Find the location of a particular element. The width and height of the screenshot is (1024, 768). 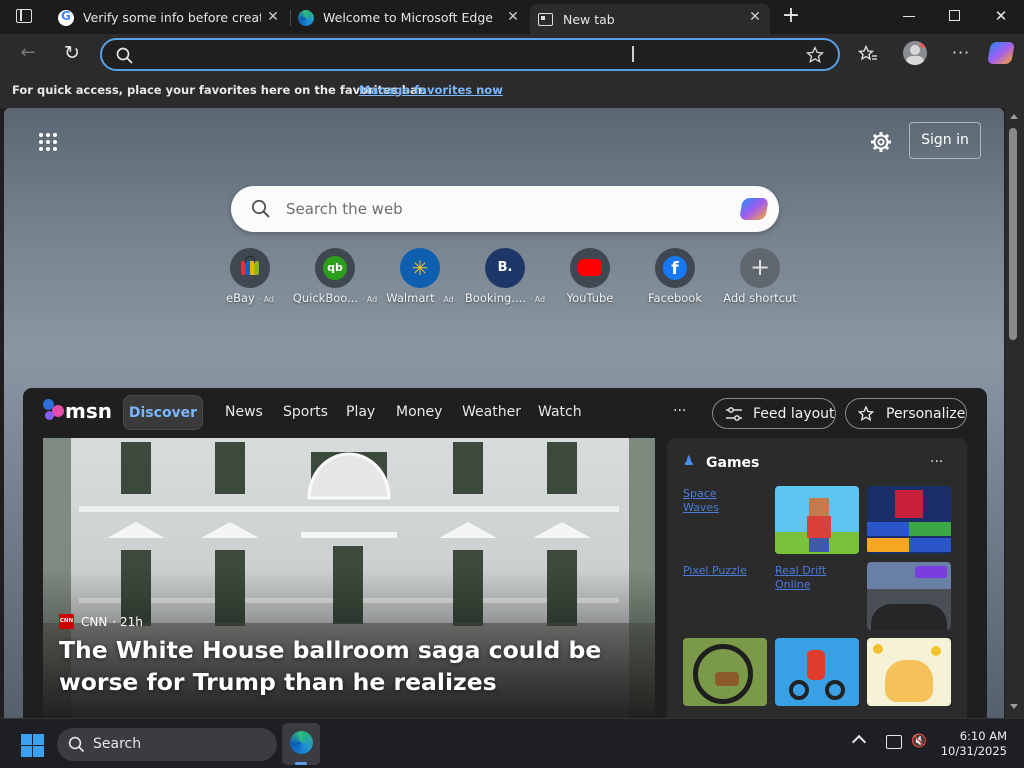

shortcut-walmart: ✳ Walmart · Ad is located at coordinates (420, 280).